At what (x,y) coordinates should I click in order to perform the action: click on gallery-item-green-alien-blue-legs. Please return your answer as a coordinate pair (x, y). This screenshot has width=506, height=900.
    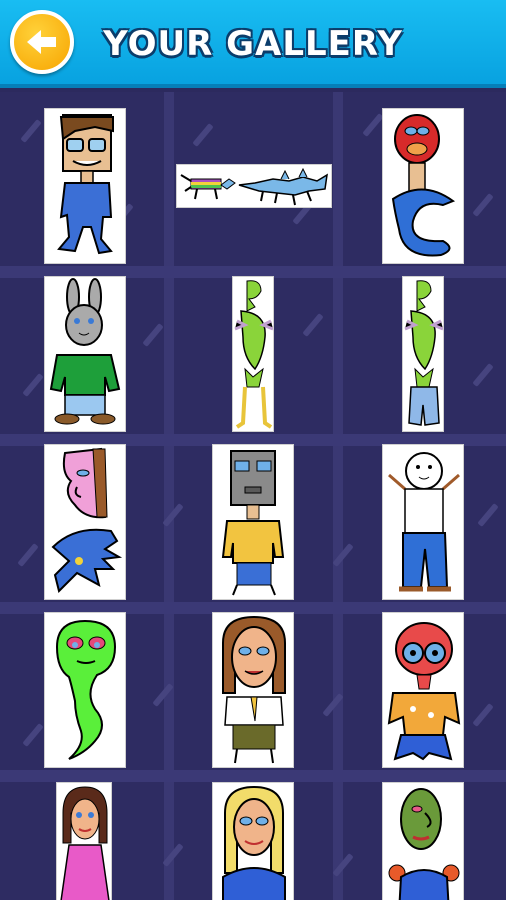
    Looking at the image, I should click on (423, 354).